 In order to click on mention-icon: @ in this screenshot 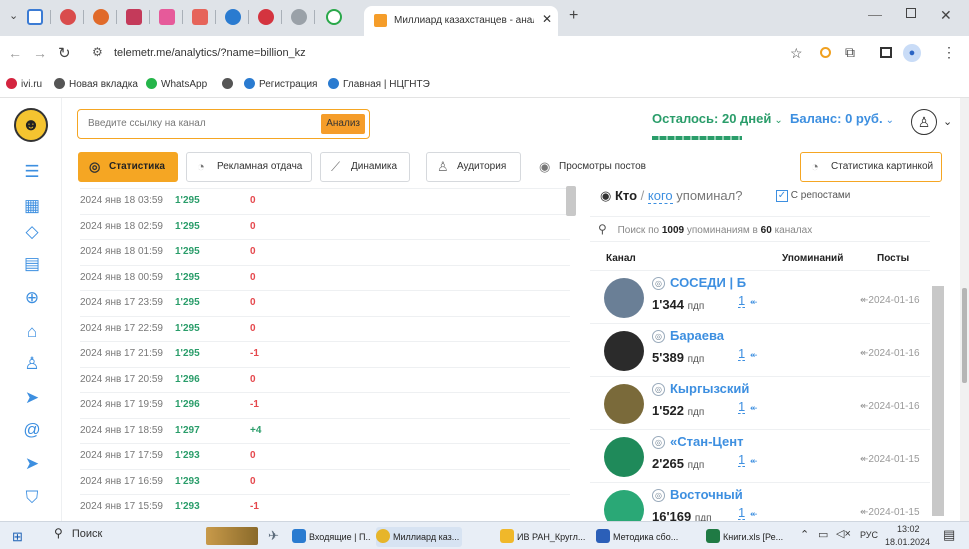, I will do `click(32, 430)`.